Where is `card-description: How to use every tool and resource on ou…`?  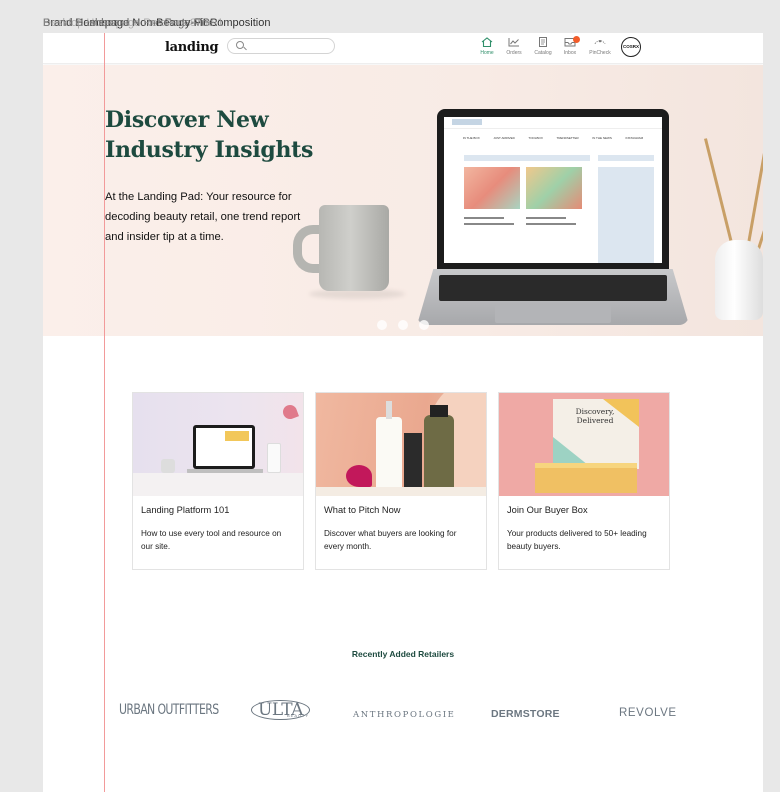
card-description: How to use every tool and resource on ou… is located at coordinates (211, 540).